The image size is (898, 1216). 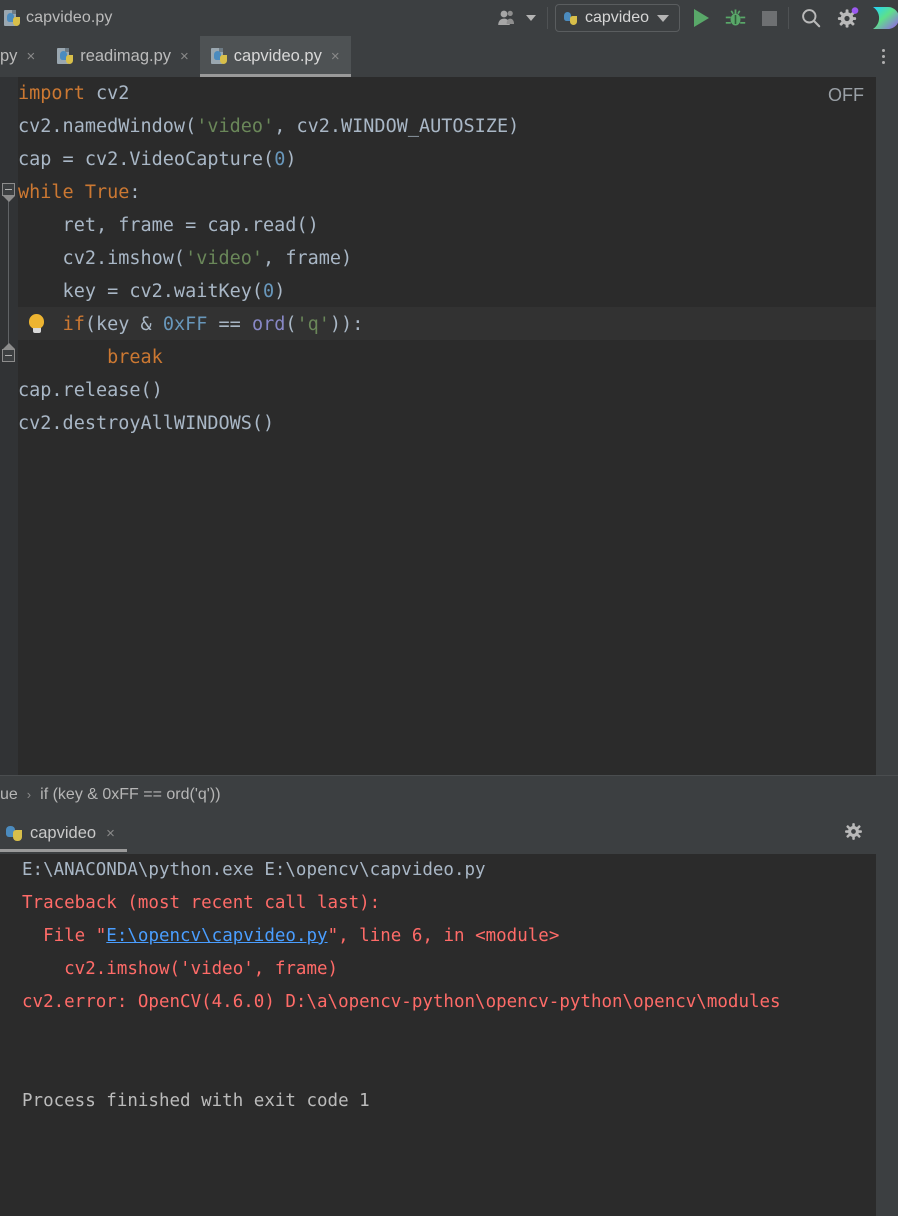 I want to click on toolbar-actions: capvideo, so click(x=695, y=18).